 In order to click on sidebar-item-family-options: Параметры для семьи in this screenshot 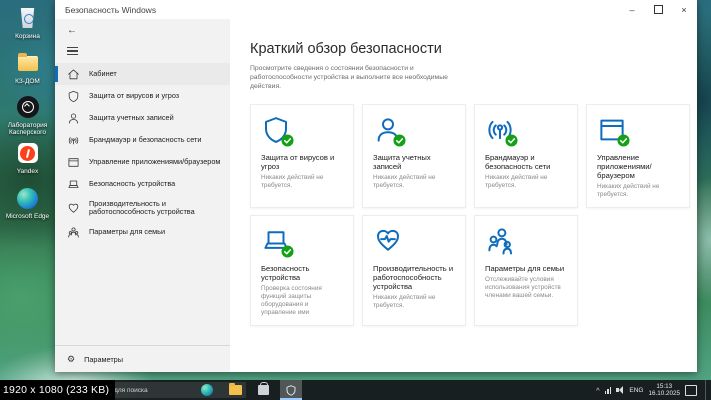, I will do `click(142, 232)`.